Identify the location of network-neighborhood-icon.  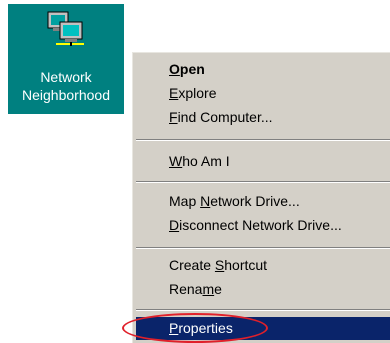
(65, 28).